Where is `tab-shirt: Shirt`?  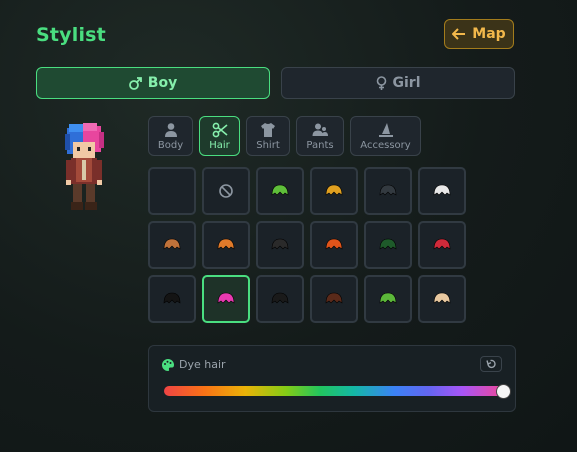
tab-shirt: Shirt is located at coordinates (268, 136).